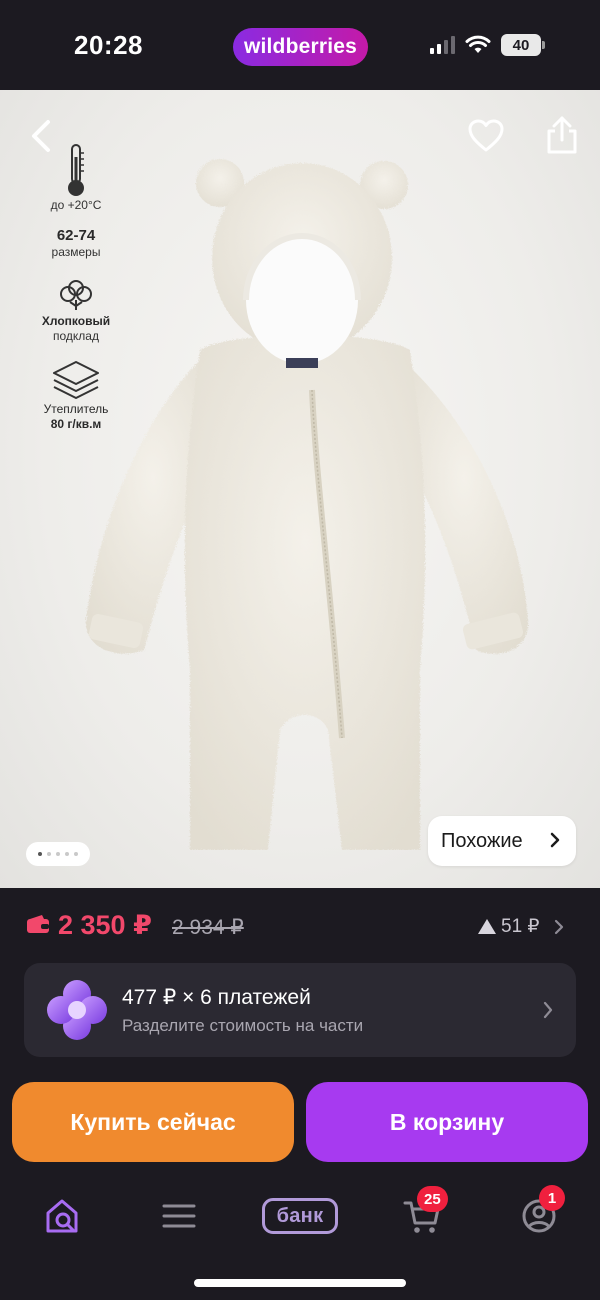 The width and height of the screenshot is (600, 1300). I want to click on home-indicator, so click(300, 1283).